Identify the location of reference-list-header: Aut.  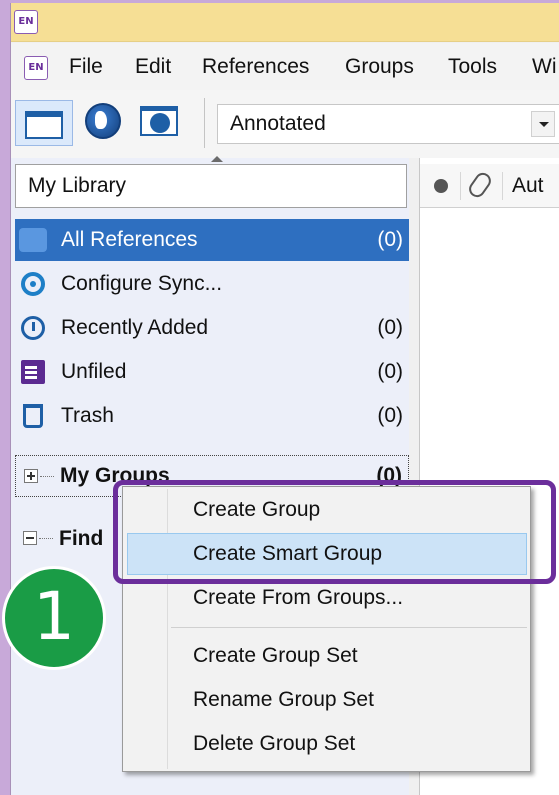
(489, 186).